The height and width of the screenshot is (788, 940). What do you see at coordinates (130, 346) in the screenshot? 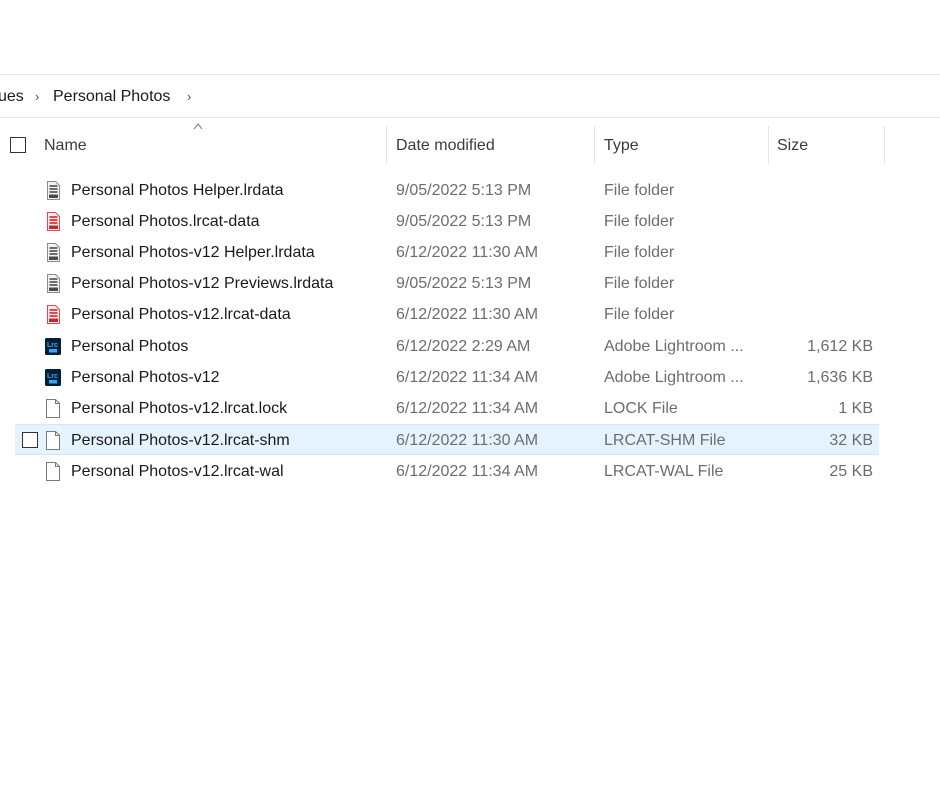
I see `file-name: Personal Photos` at bounding box center [130, 346].